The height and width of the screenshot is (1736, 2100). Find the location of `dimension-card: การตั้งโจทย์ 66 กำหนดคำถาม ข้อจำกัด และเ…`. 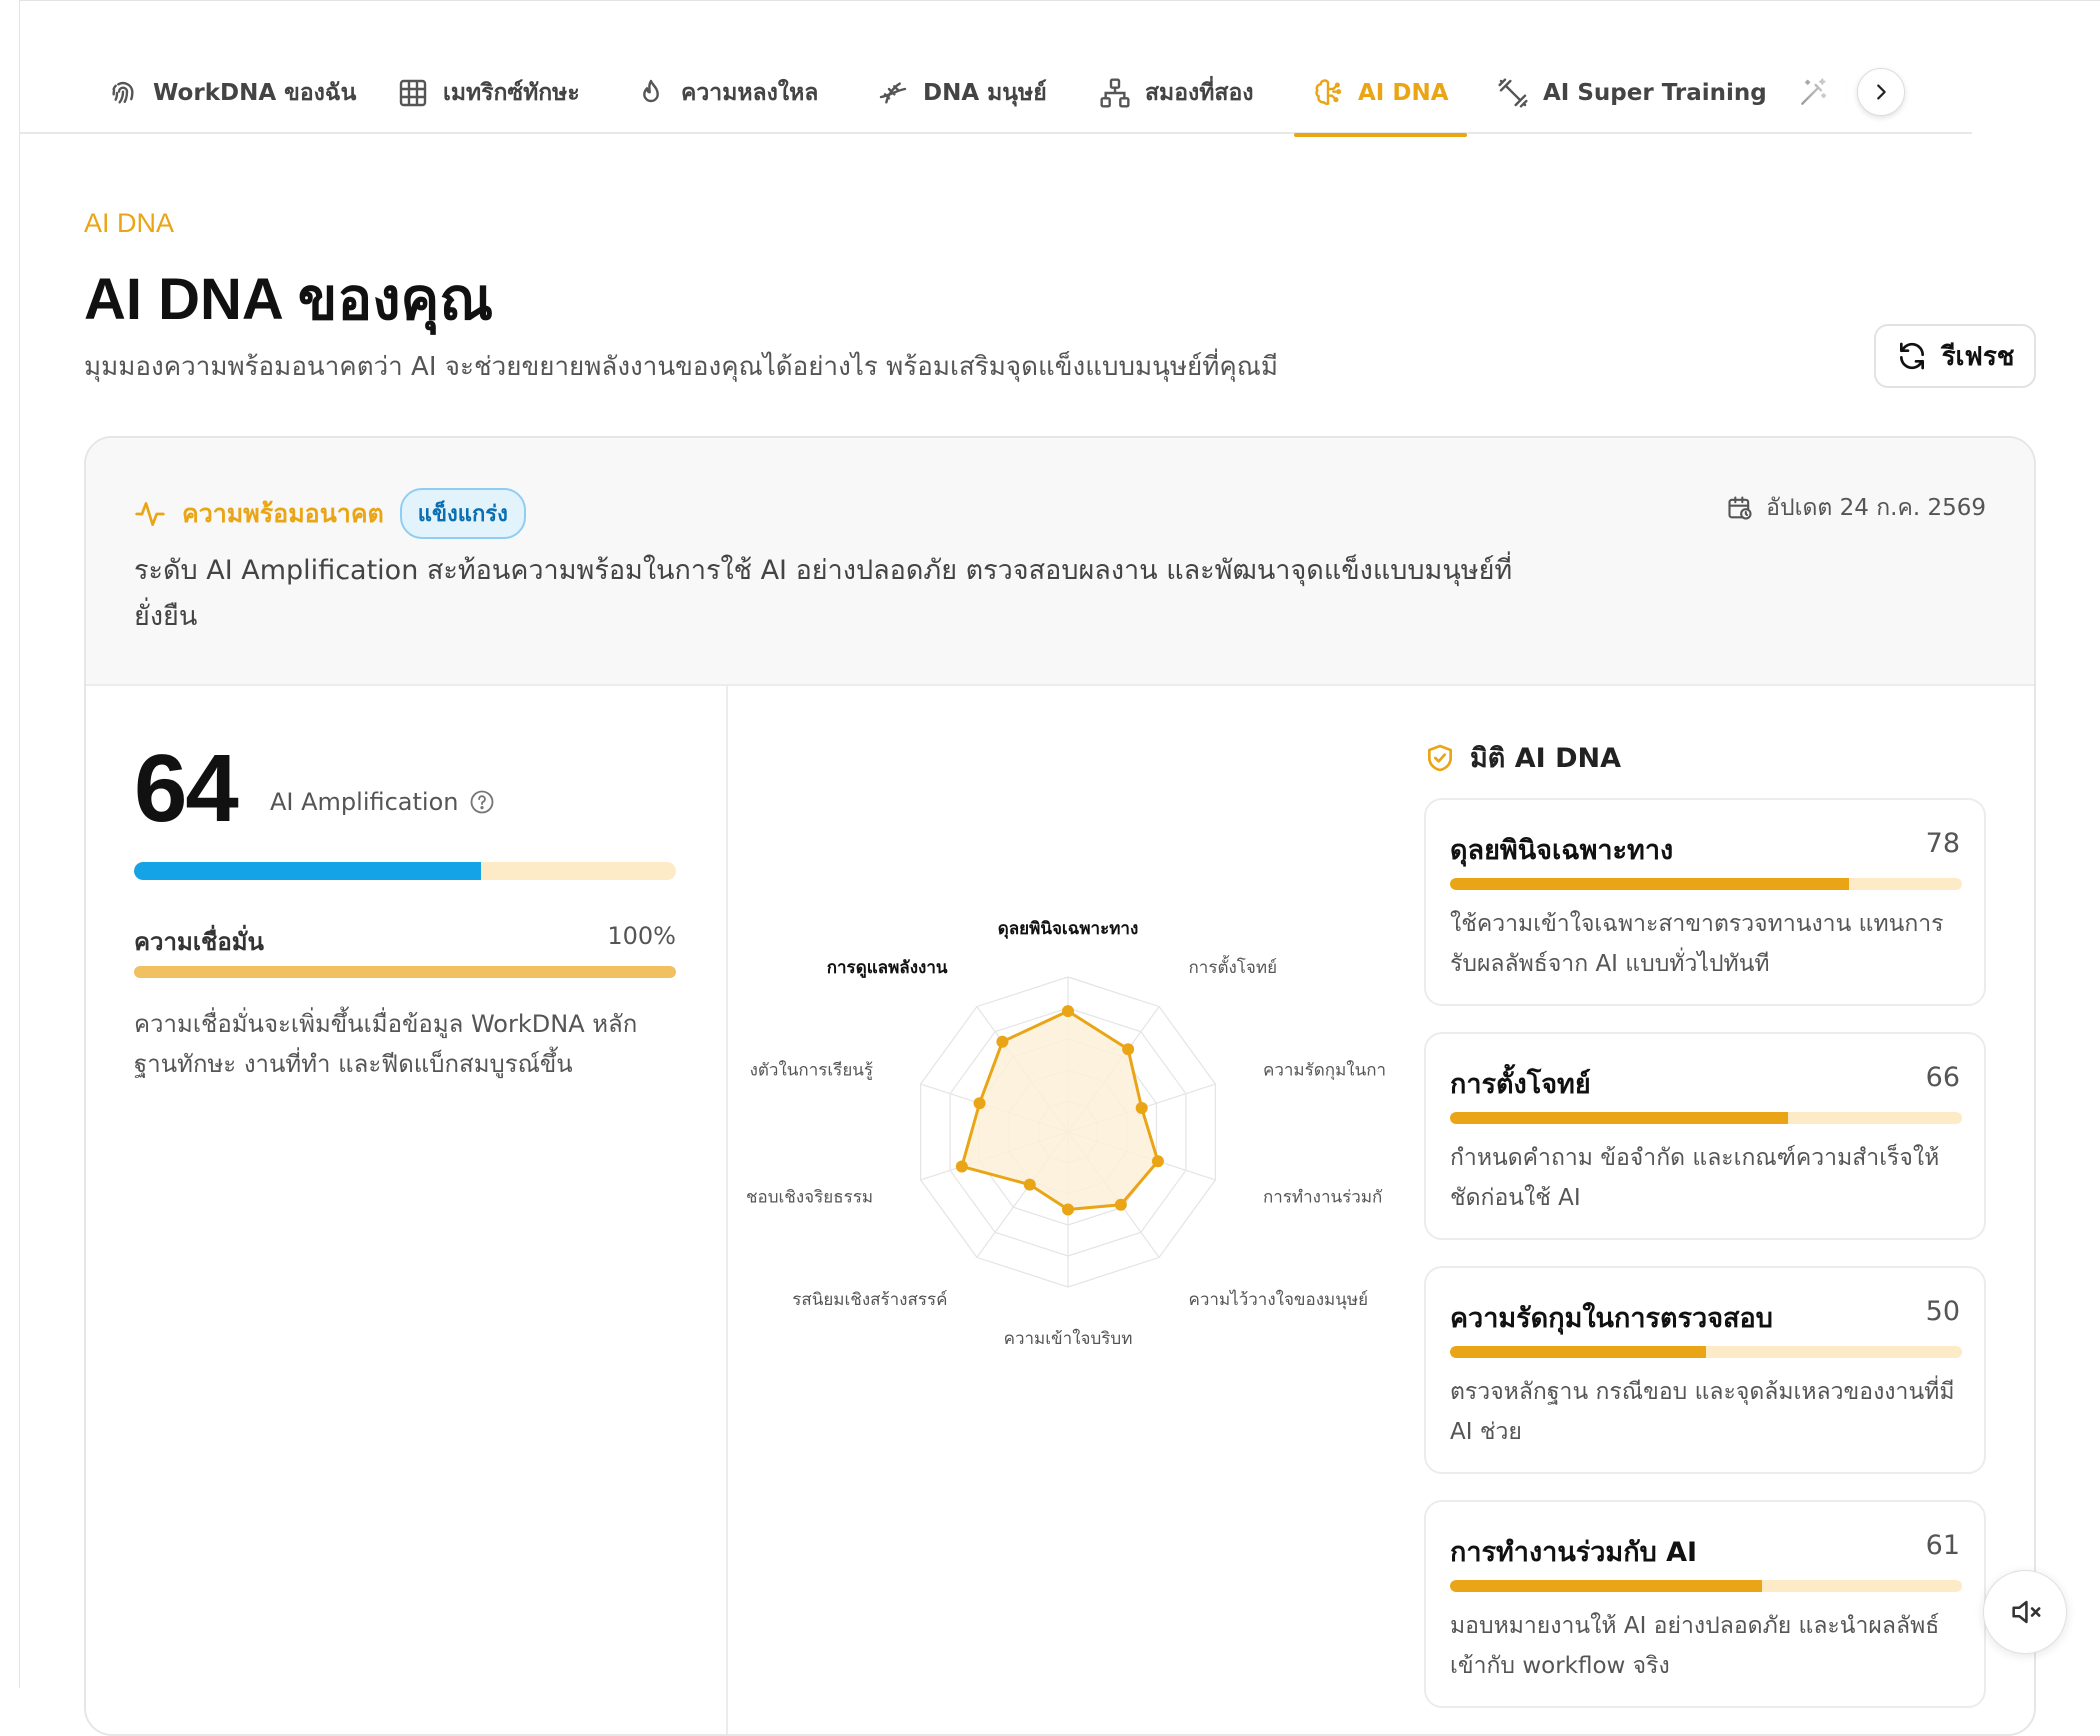

dimension-card: การตั้งโจทย์ 66 กำหนดคำถาม ข้อจำกัด และเ… is located at coordinates (1705, 1136).